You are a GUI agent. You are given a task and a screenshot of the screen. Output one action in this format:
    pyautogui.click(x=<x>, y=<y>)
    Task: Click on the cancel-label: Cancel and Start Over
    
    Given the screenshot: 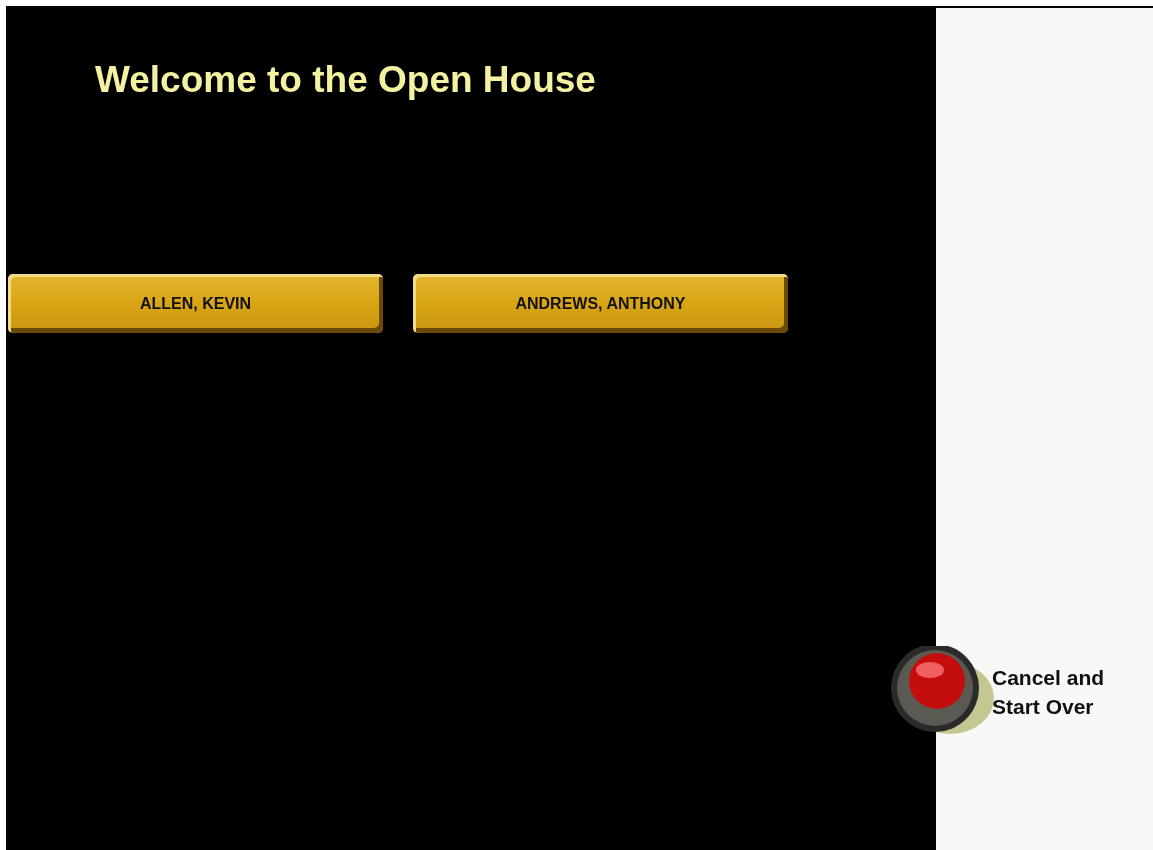 What is the action you would take?
    pyautogui.click(x=1048, y=692)
    